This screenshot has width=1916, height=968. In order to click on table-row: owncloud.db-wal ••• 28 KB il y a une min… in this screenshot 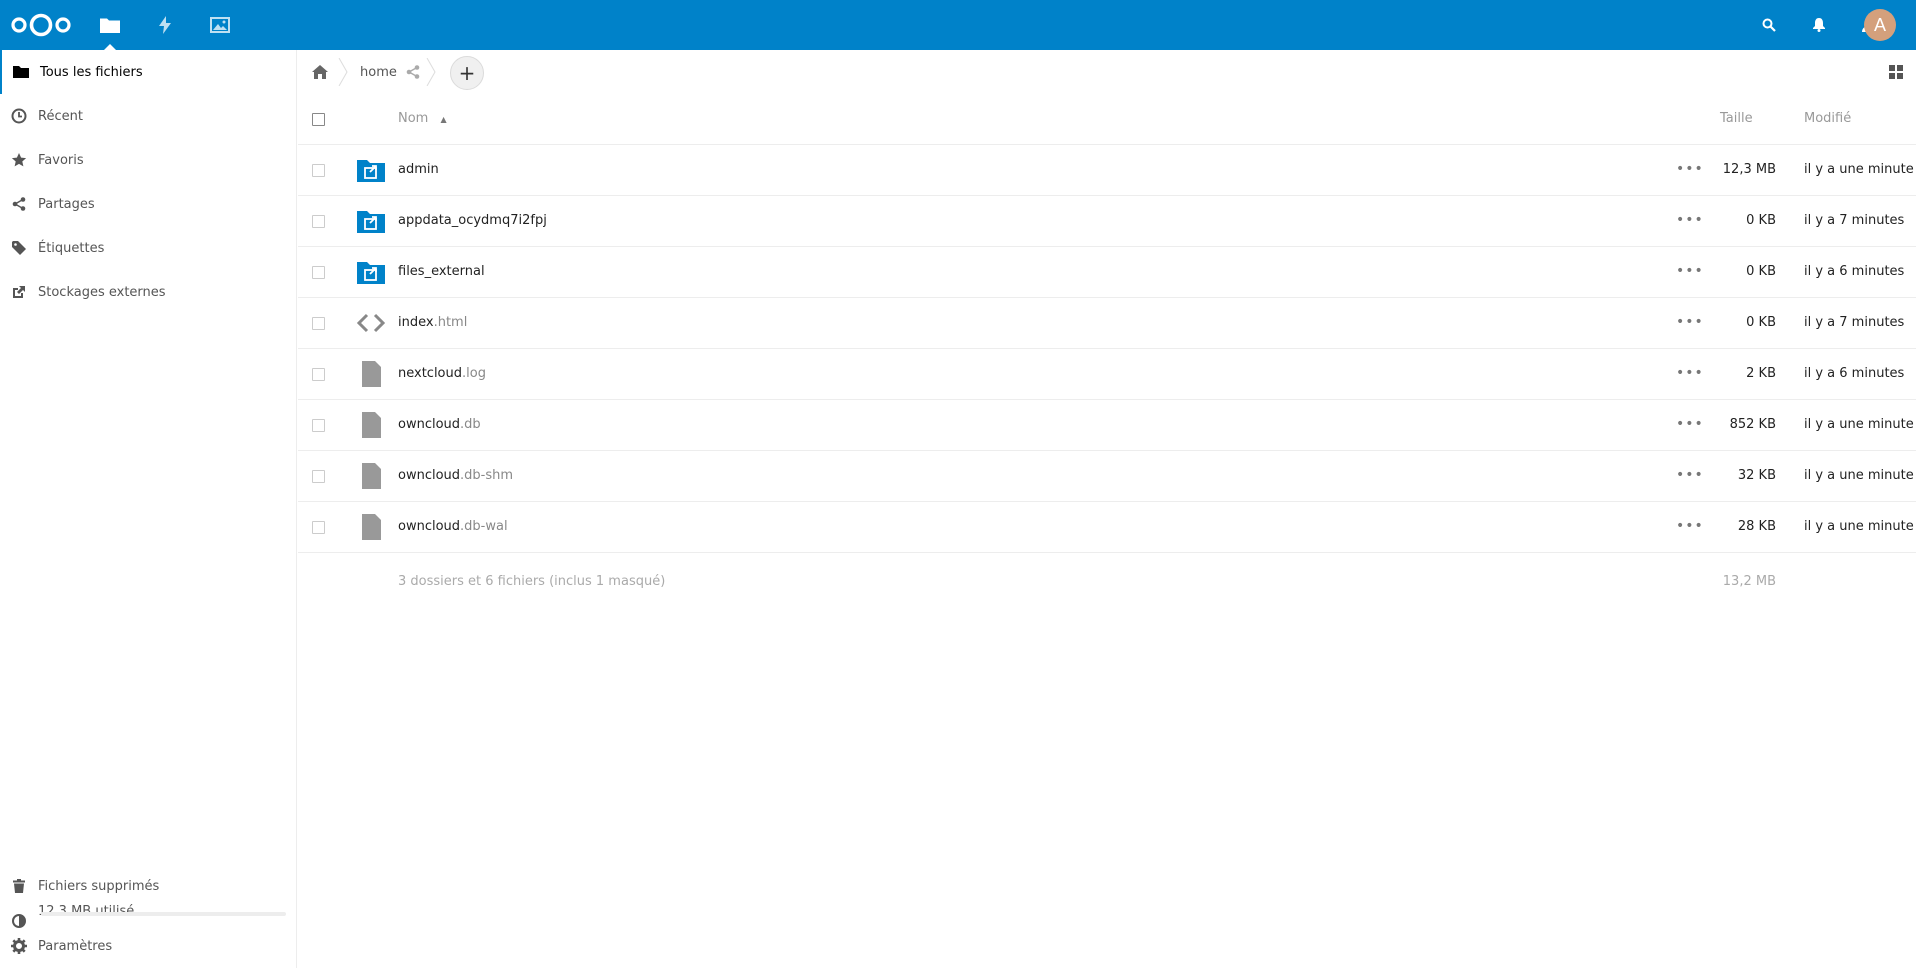, I will do `click(1107, 527)`.